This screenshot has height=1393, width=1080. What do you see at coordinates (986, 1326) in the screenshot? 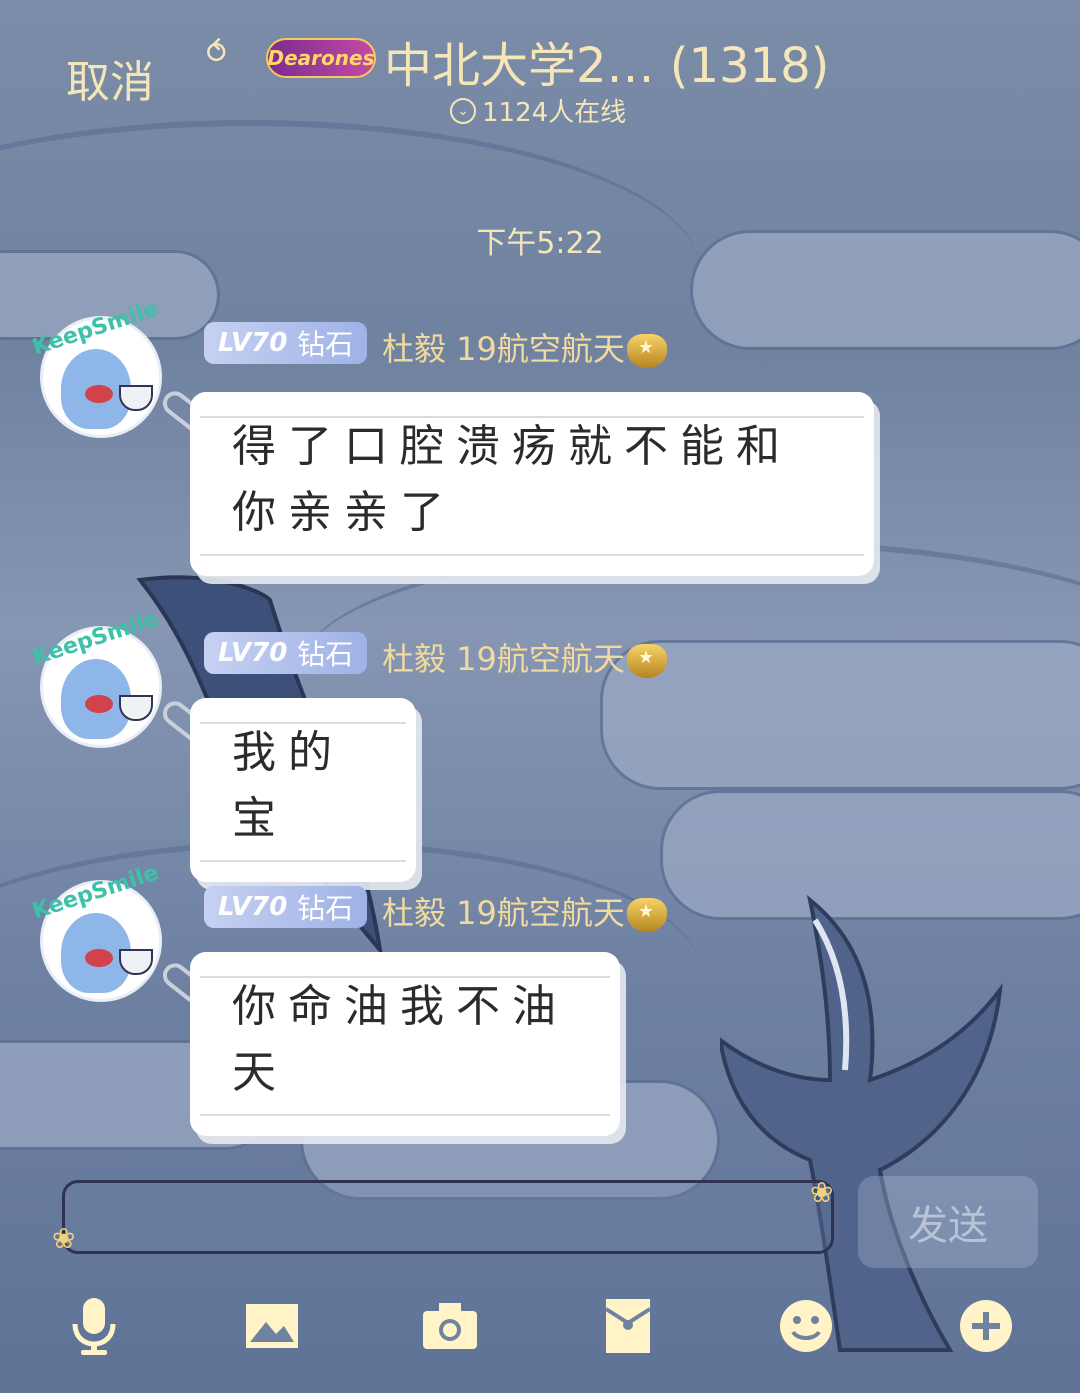
I see `plus-icon` at bounding box center [986, 1326].